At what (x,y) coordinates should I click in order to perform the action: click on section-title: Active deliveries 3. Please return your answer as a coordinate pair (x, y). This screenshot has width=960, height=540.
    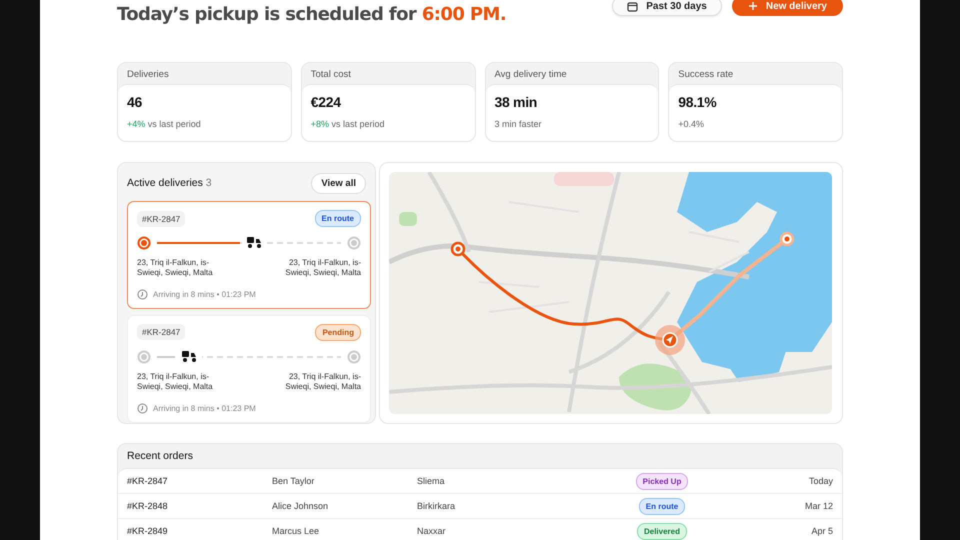
    Looking at the image, I should click on (169, 183).